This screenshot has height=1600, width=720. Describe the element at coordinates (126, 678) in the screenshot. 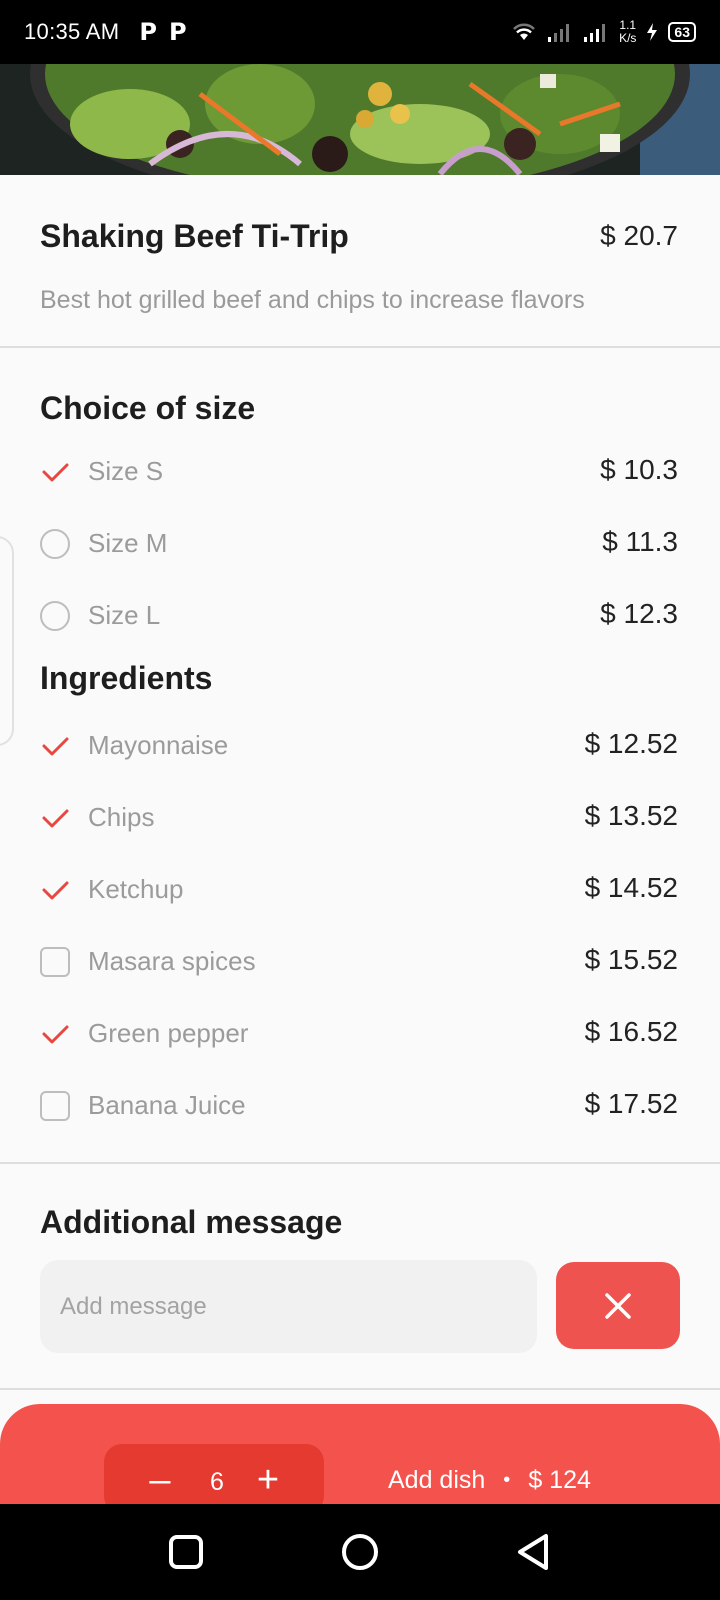

I see `ingredients-section-title: Ingredients` at that location.